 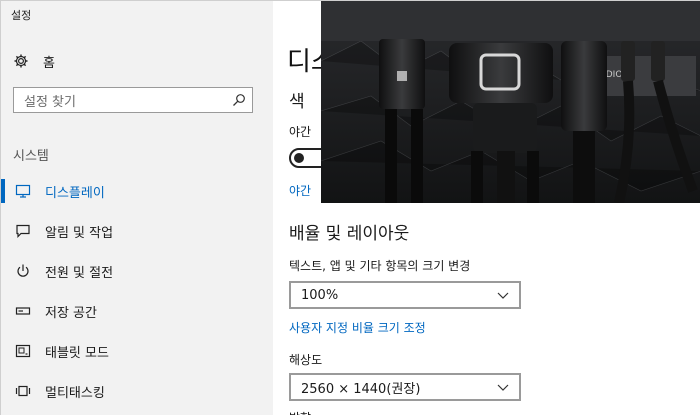 I want to click on chat-icon, so click(x=23, y=231).